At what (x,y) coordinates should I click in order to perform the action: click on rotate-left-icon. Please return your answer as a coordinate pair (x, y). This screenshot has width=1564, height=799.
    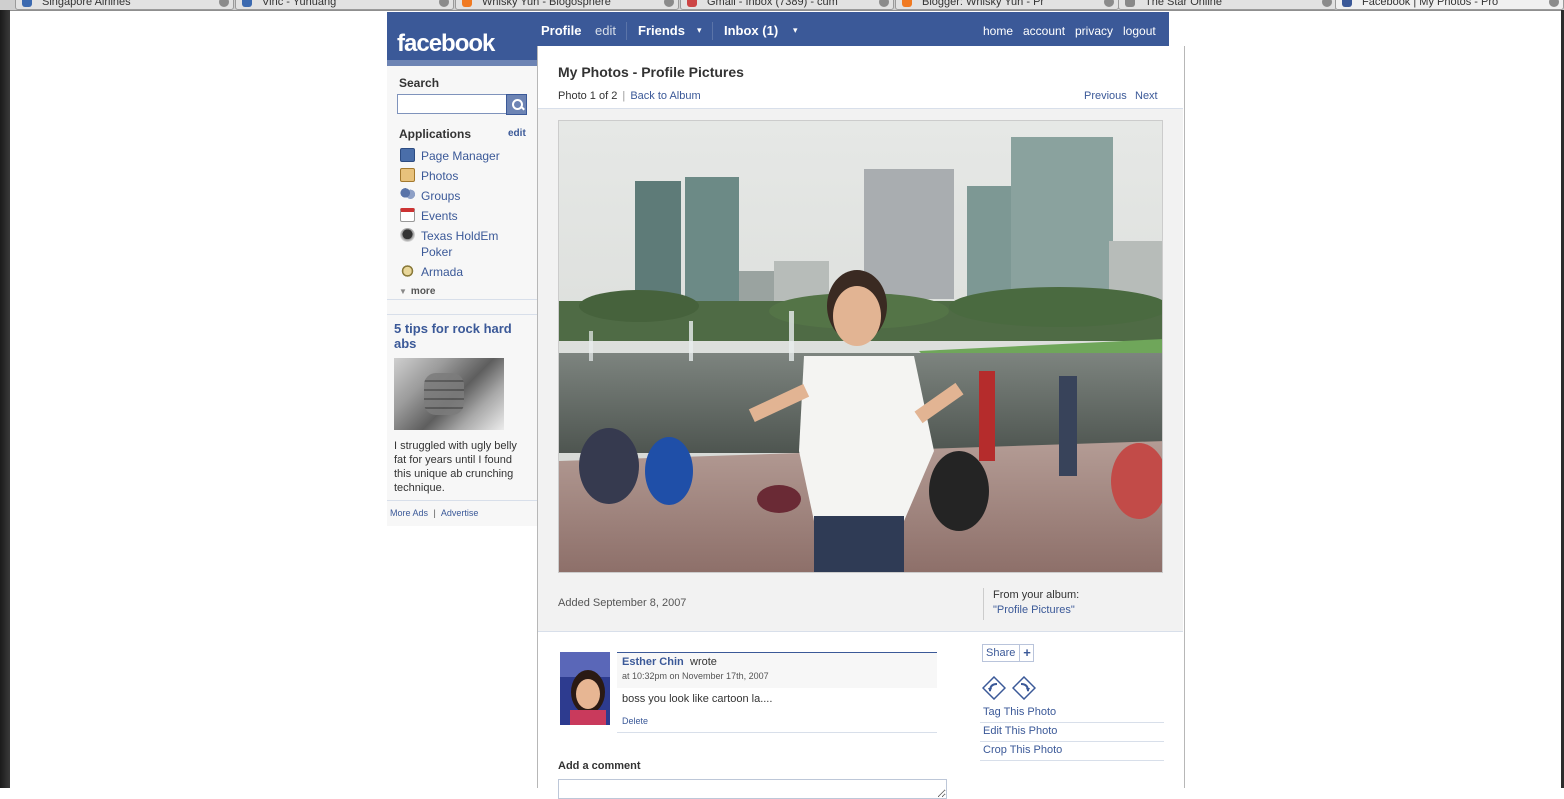
    Looking at the image, I should click on (994, 688).